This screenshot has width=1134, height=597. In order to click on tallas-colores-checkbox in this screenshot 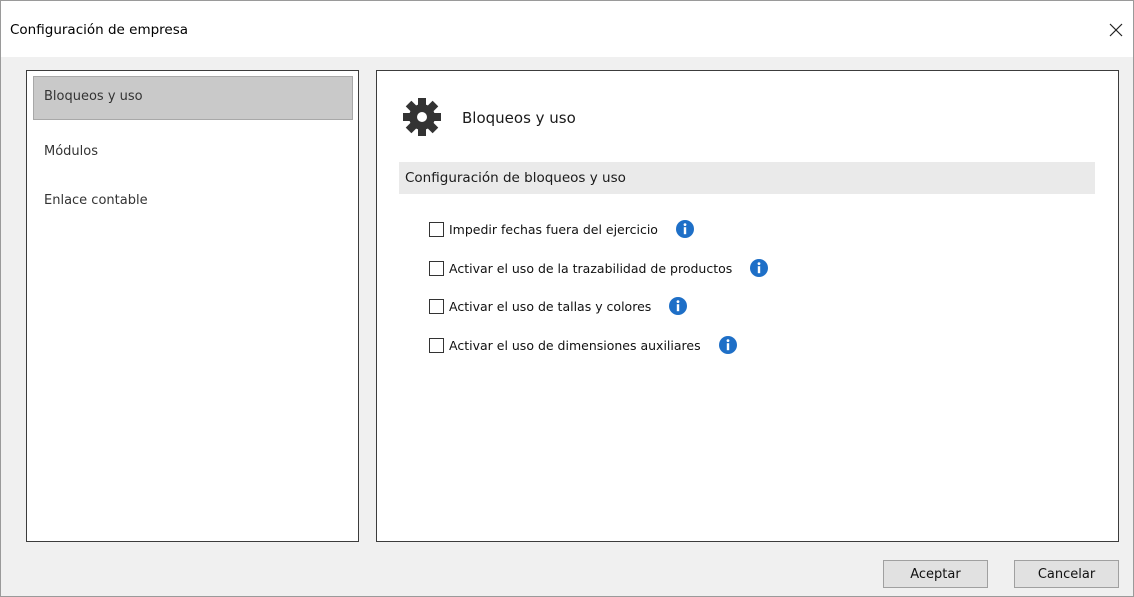, I will do `click(436, 306)`.